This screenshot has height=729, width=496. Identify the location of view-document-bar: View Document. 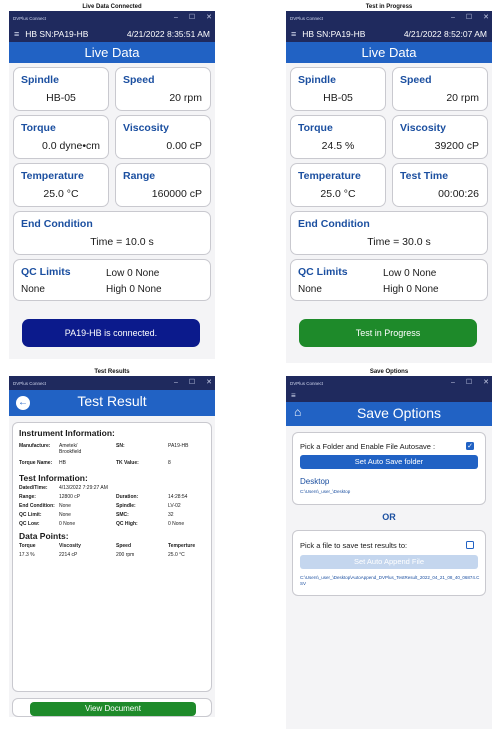
(112, 707).